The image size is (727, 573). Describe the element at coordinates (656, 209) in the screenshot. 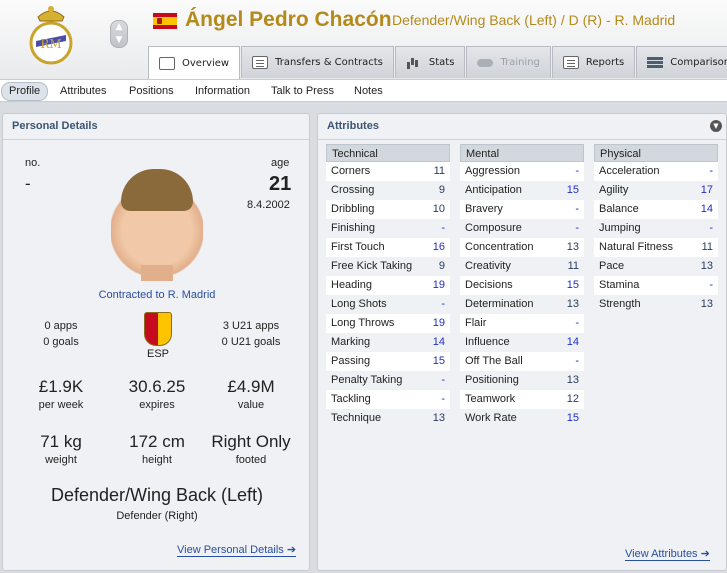

I see `attribute-row: Balance 14` at that location.